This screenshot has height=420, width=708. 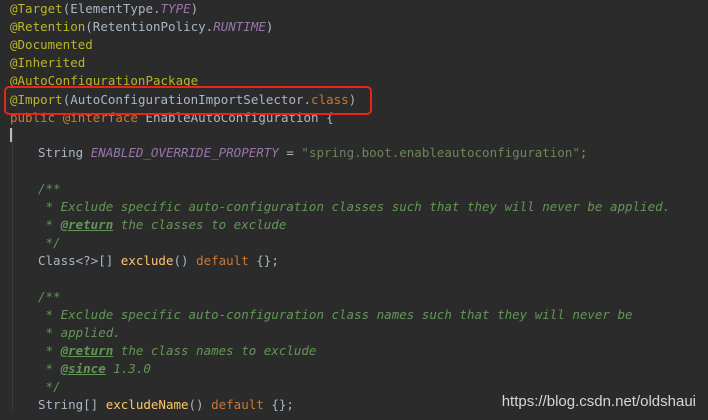 I want to click on code-line-target: @Target(ElementType.TYPE), so click(x=104, y=8).